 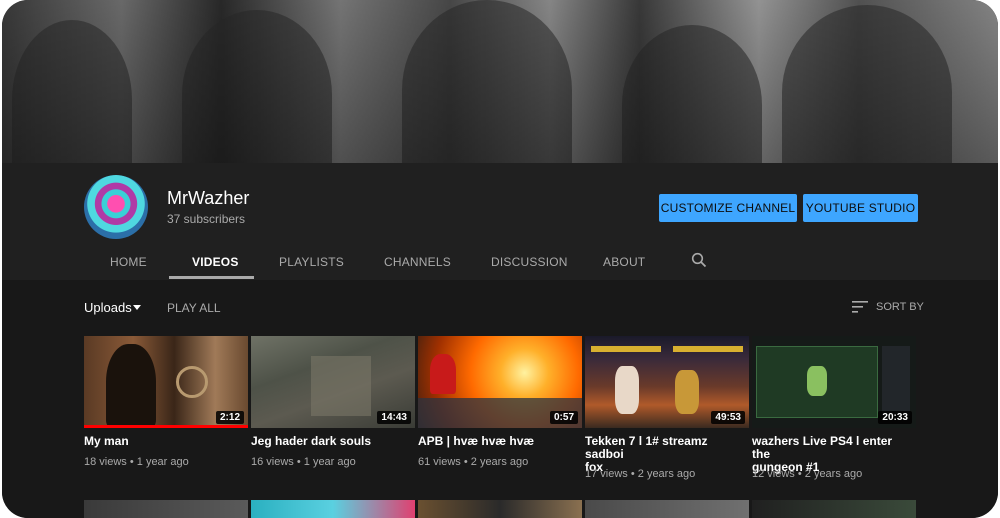 What do you see at coordinates (860, 307) in the screenshot?
I see `sort-icon` at bounding box center [860, 307].